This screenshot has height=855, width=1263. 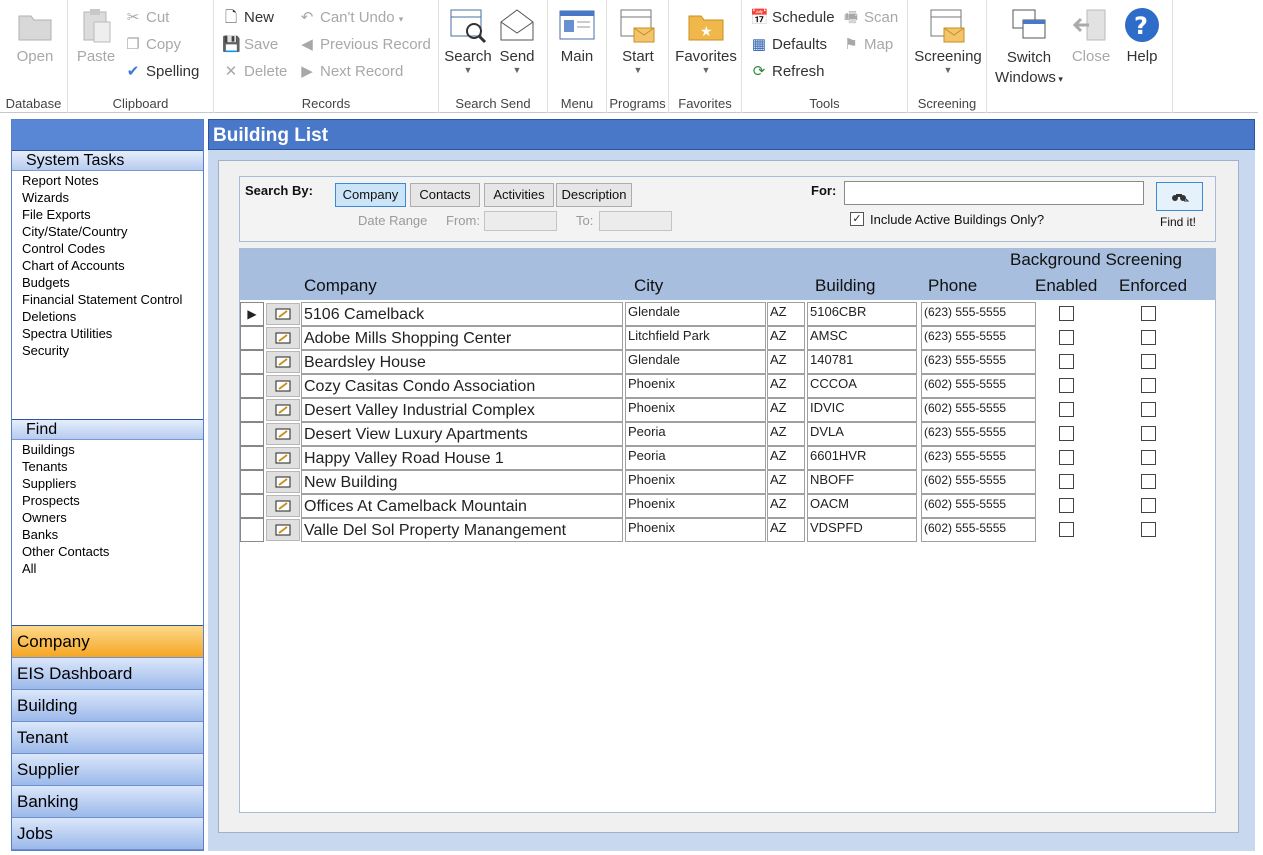 I want to click on undo-button: ↶ Can't Undo ▾, so click(x=351, y=18).